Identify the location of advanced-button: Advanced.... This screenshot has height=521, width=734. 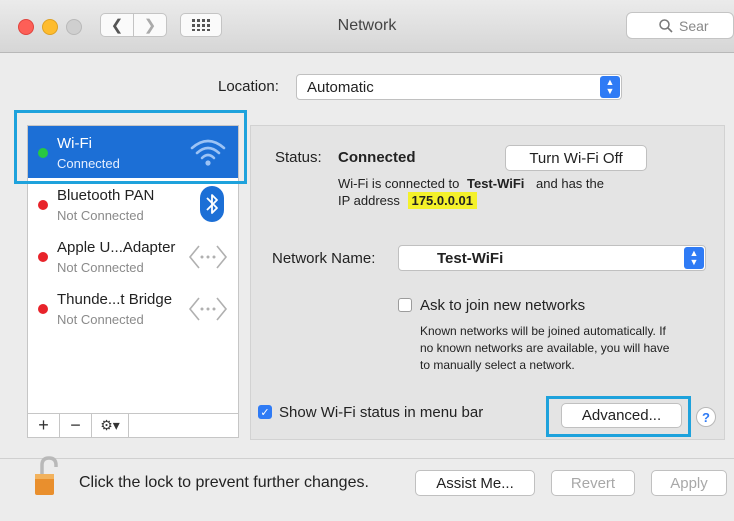
(621, 415).